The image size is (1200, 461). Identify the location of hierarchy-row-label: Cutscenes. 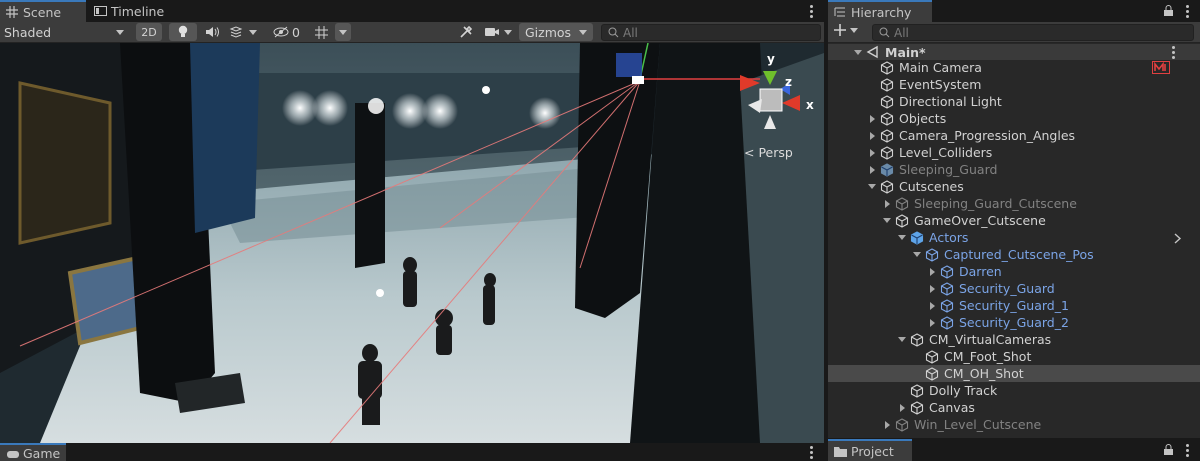
(931, 186).